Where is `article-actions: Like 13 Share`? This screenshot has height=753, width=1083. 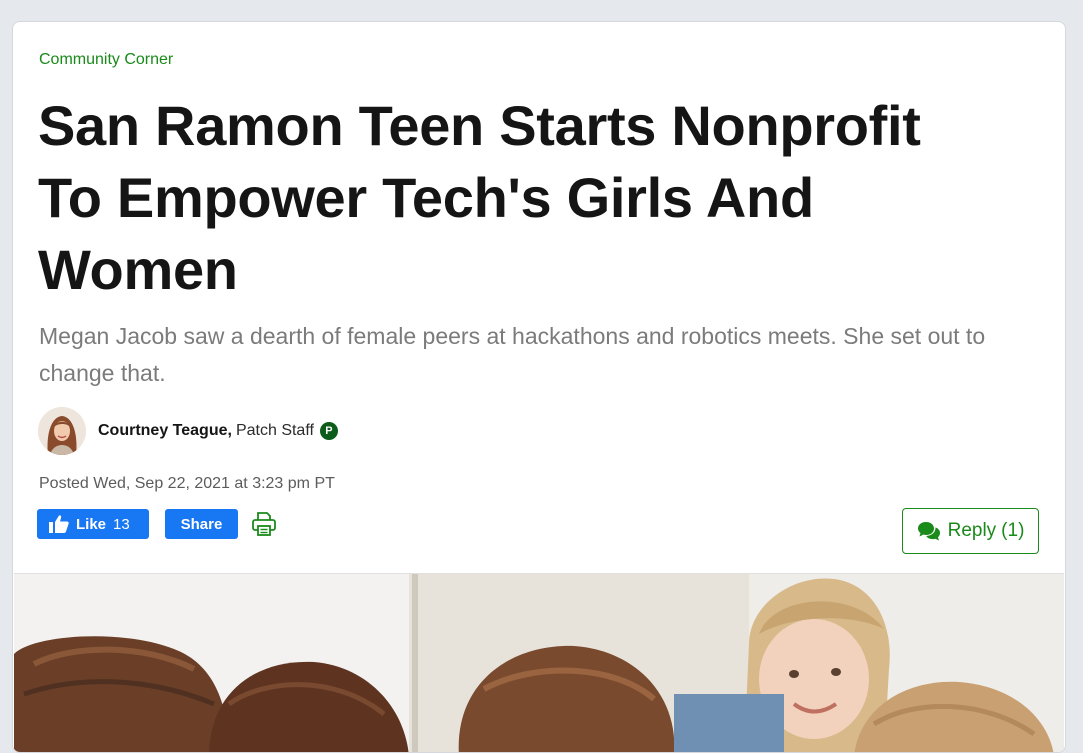 article-actions: Like 13 Share is located at coordinates (156, 524).